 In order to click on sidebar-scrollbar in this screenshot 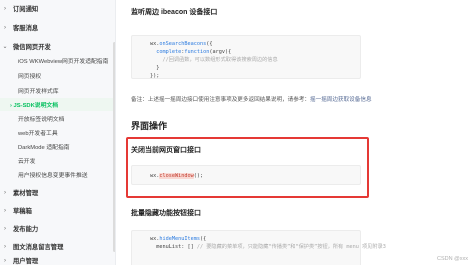, I will do `click(114, 147)`.